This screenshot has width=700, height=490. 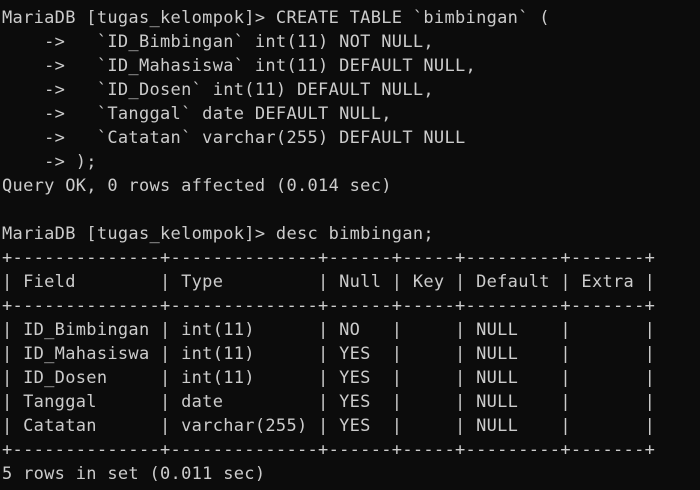 What do you see at coordinates (49, 162) in the screenshot?
I see `continuation-line: -> );` at bounding box center [49, 162].